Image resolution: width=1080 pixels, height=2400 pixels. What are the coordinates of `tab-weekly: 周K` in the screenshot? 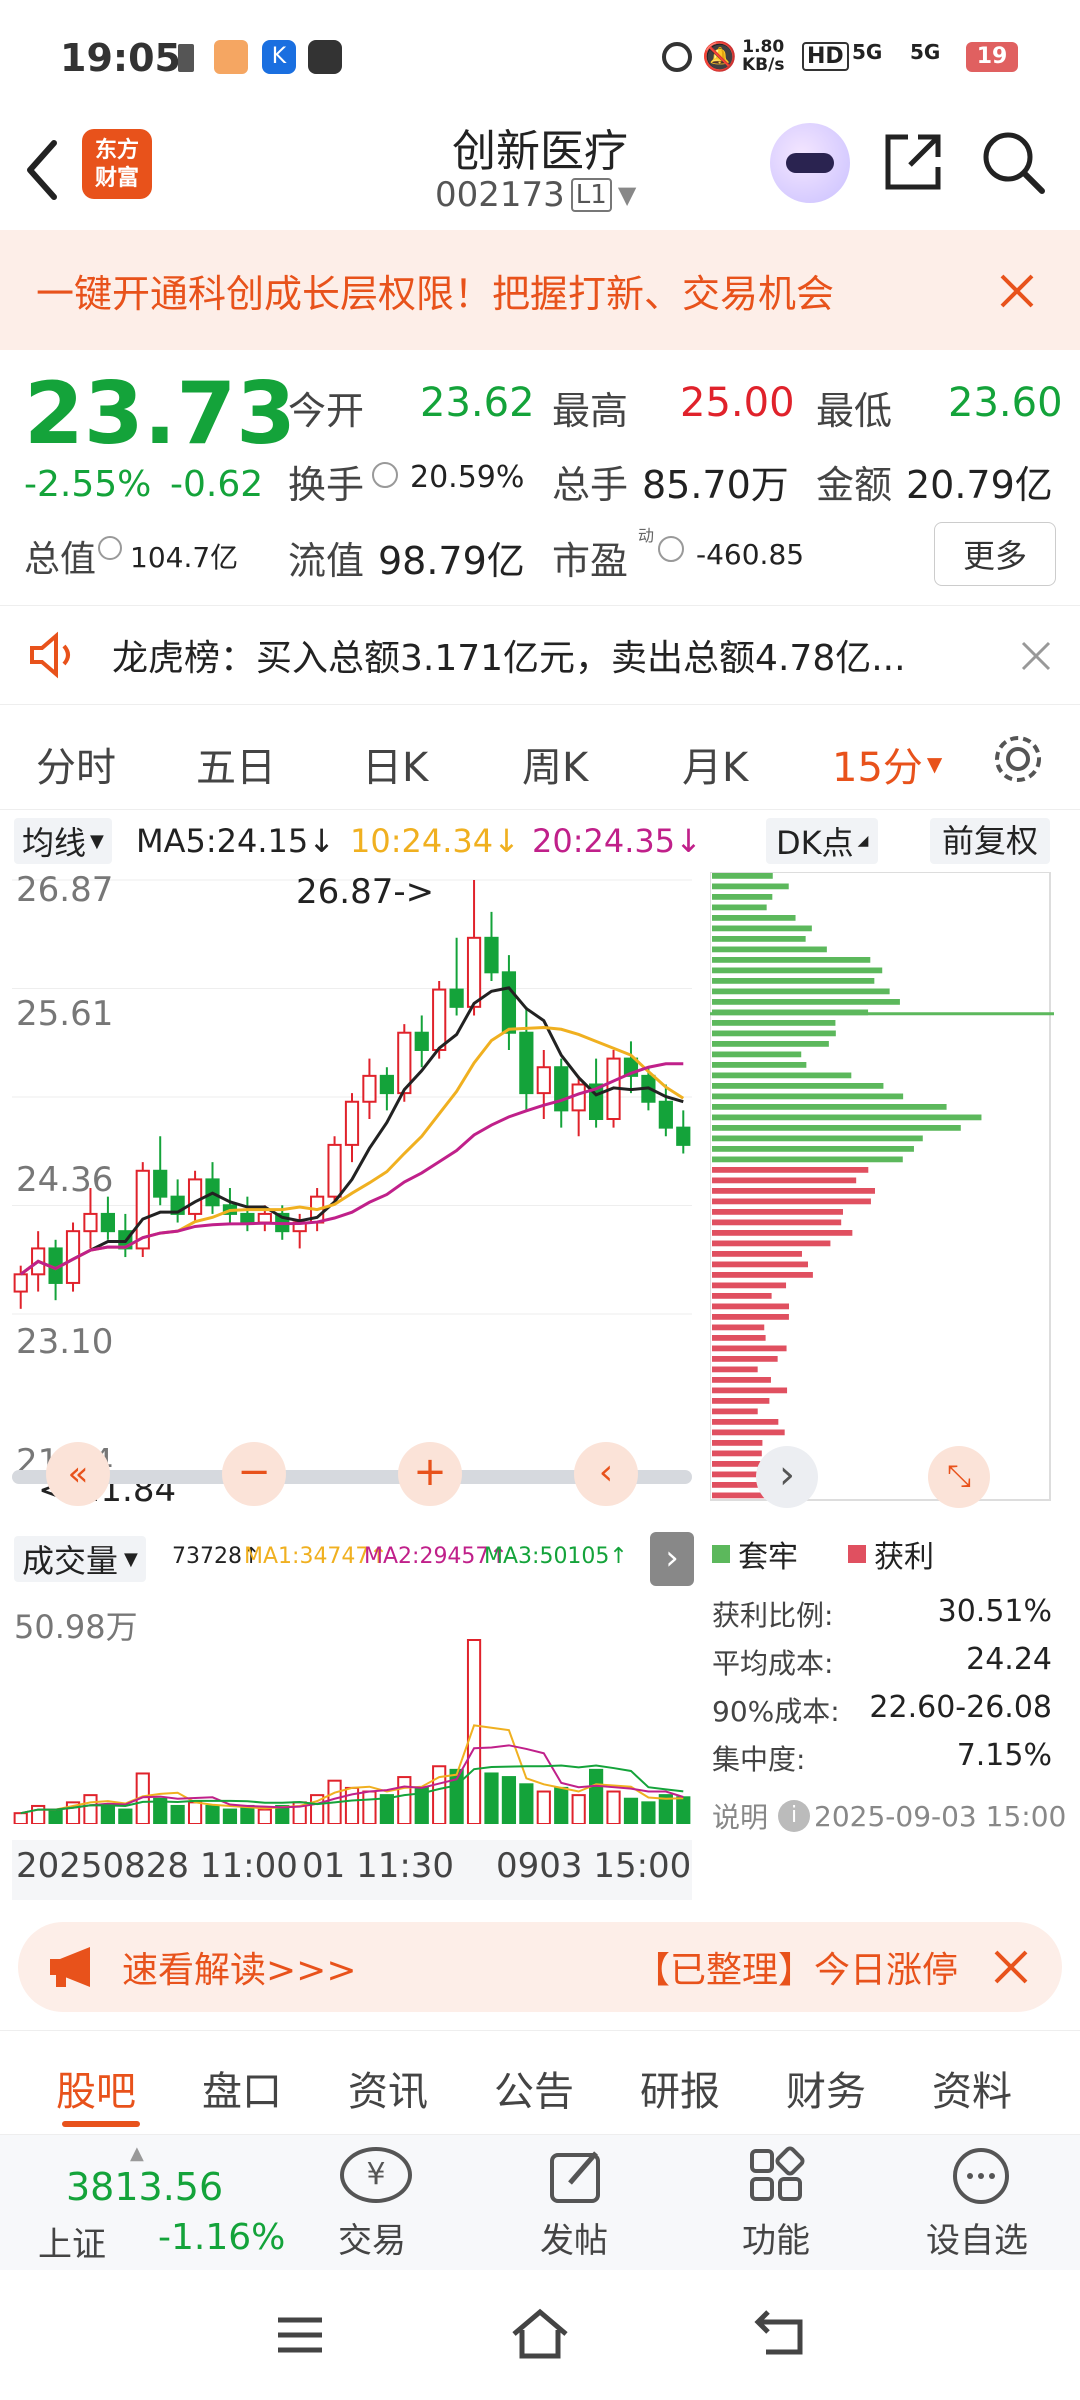 It's located at (555, 764).